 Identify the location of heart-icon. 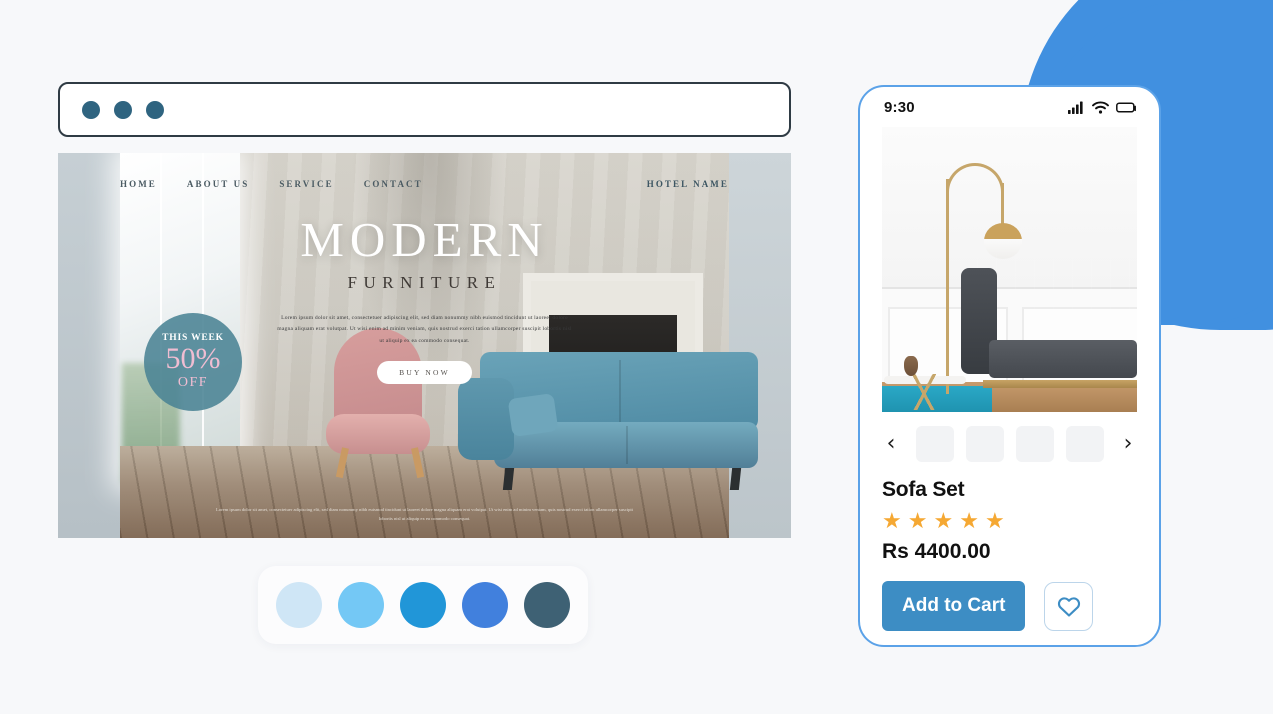
(1069, 607).